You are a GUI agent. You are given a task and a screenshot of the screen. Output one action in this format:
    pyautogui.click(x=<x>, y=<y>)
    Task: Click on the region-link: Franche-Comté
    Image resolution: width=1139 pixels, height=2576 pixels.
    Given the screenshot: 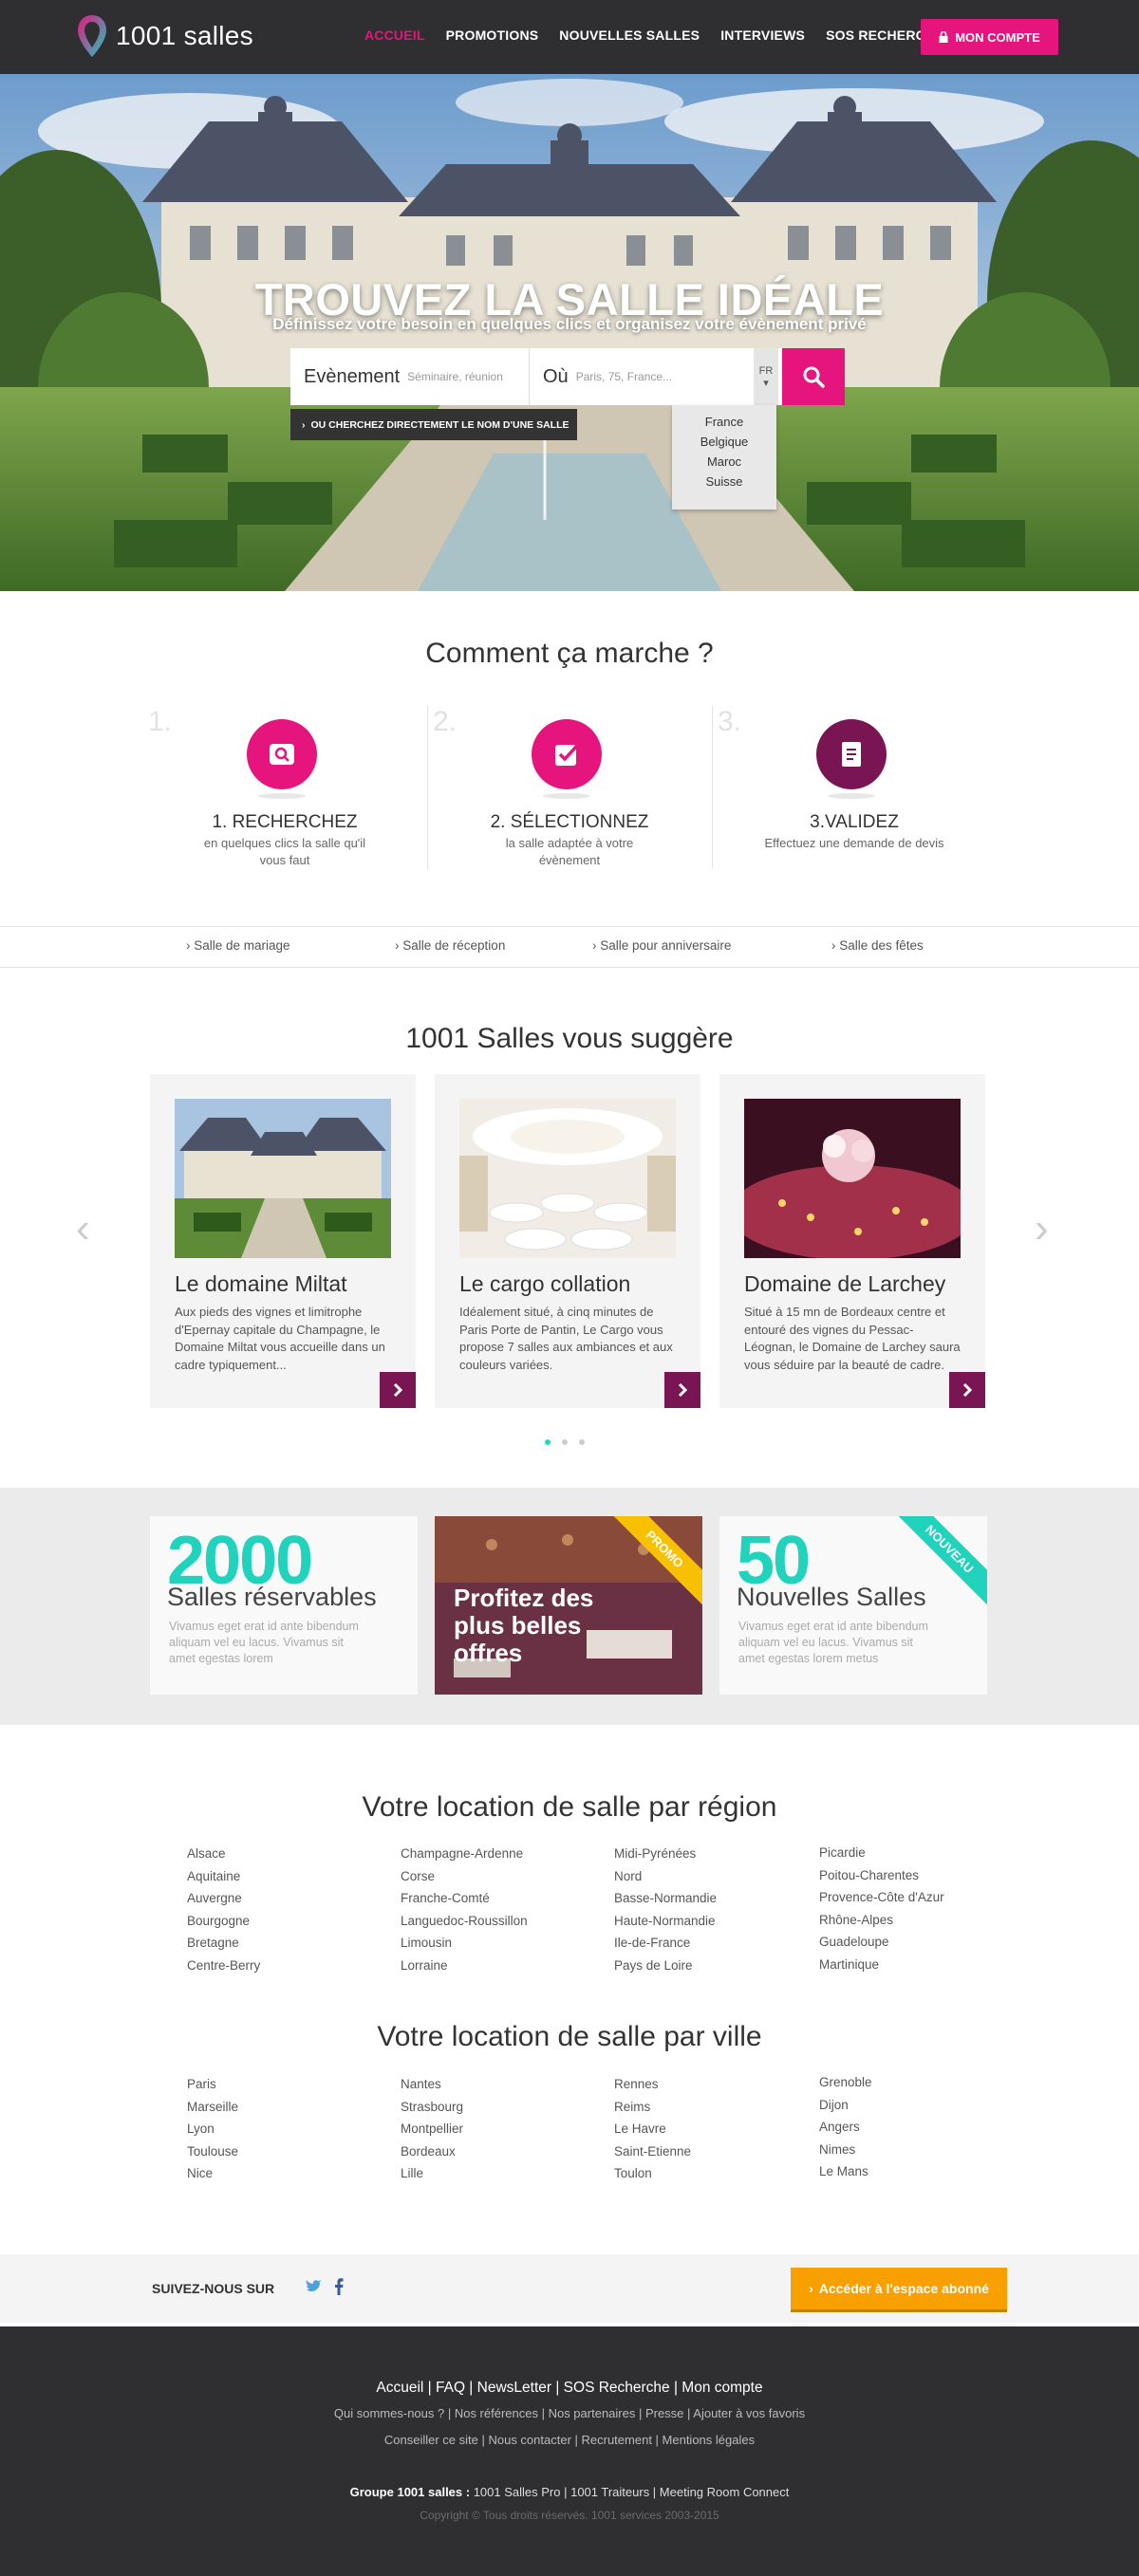 What is the action you would take?
    pyautogui.click(x=464, y=1902)
    